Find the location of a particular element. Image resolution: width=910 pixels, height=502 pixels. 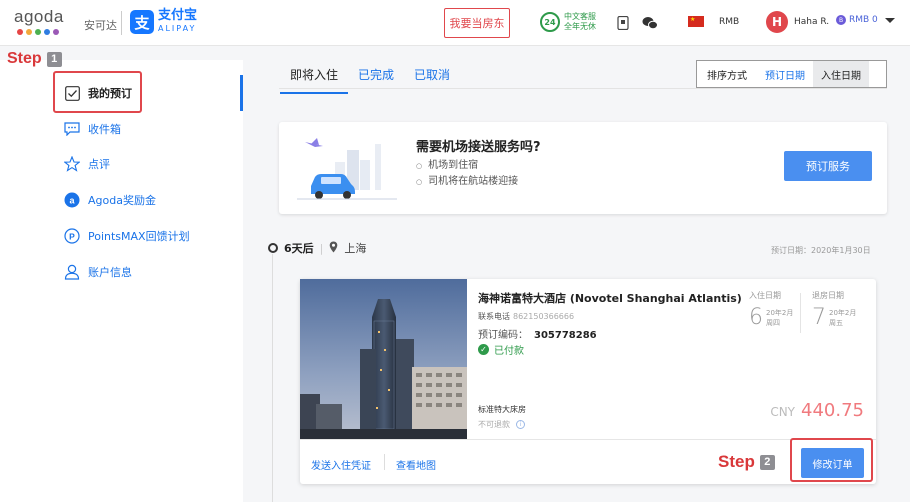

payment-status: ✓ 已付款 is located at coordinates (501, 349).